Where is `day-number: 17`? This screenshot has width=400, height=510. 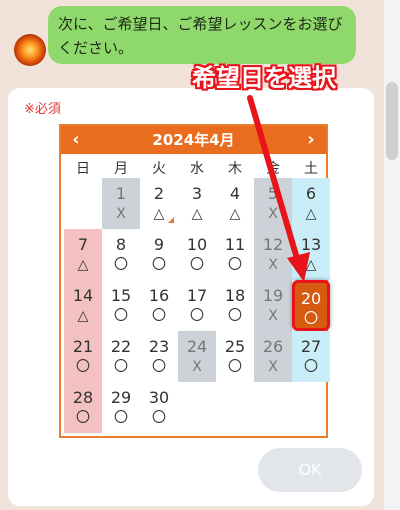
day-number: 17 is located at coordinates (197, 295).